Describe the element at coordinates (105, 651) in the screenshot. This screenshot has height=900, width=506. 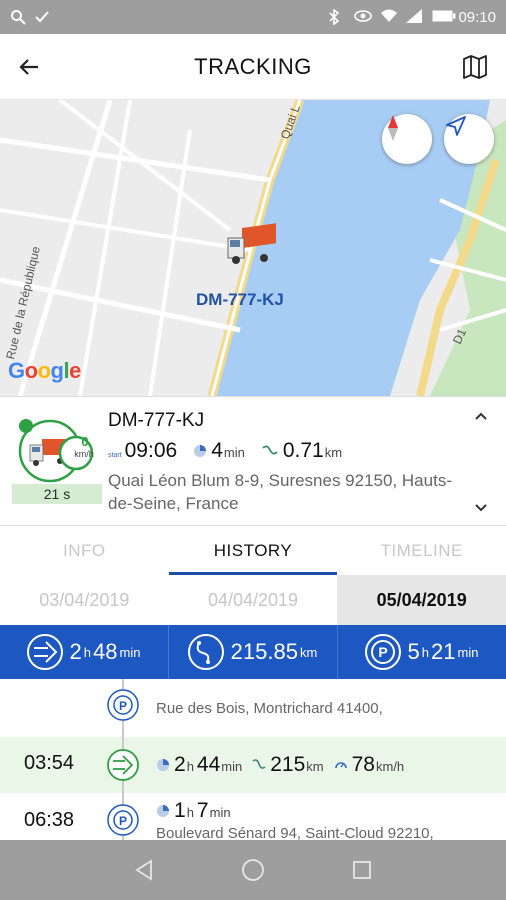
I see `driving-minutes: 48` at that location.